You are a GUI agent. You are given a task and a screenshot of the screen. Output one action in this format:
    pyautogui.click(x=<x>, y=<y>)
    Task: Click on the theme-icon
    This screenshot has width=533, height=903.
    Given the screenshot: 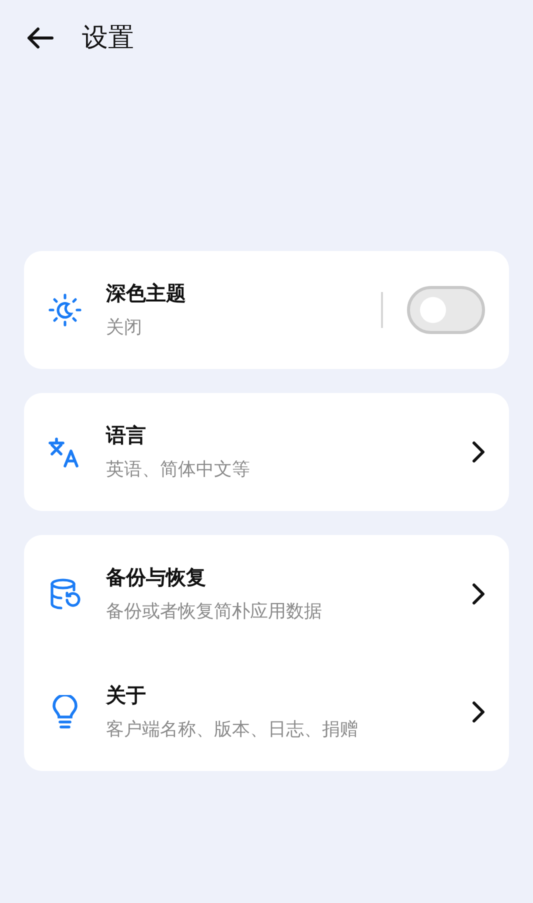 What is the action you would take?
    pyautogui.click(x=65, y=310)
    